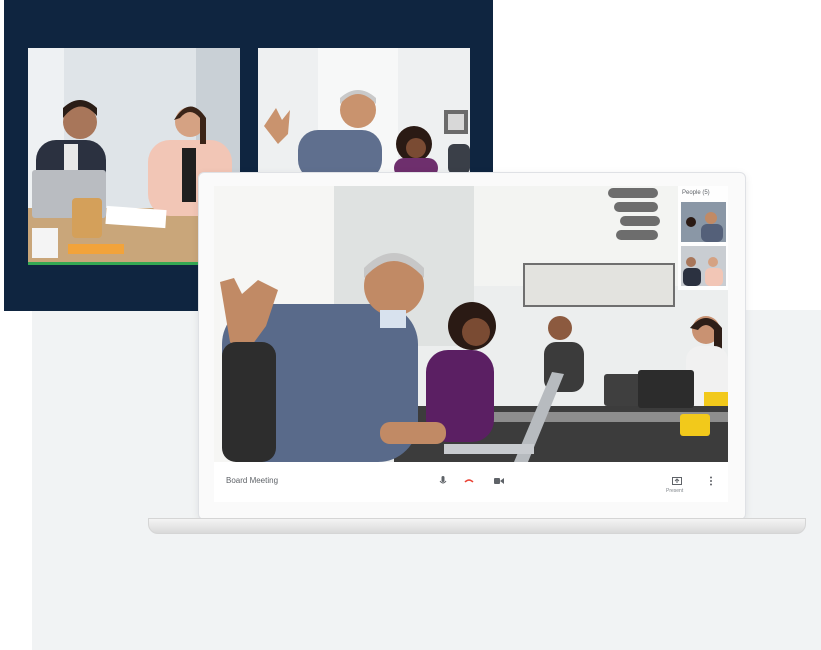 Image resolution: width=821 pixels, height=650 pixels. I want to click on camera-icon, so click(499, 481).